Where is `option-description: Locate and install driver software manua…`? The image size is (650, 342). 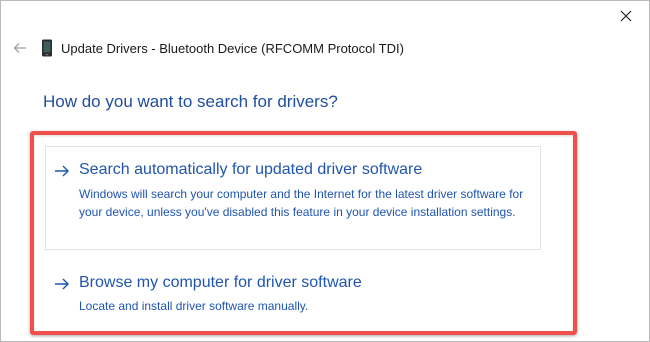
option-description: Locate and install driver software manua… is located at coordinates (194, 306).